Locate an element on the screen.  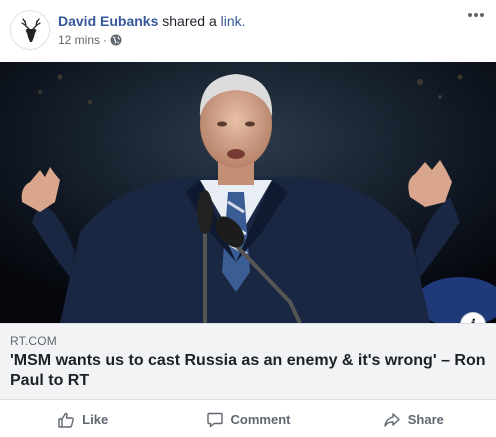
share-arrow-icon is located at coordinates (392, 419).